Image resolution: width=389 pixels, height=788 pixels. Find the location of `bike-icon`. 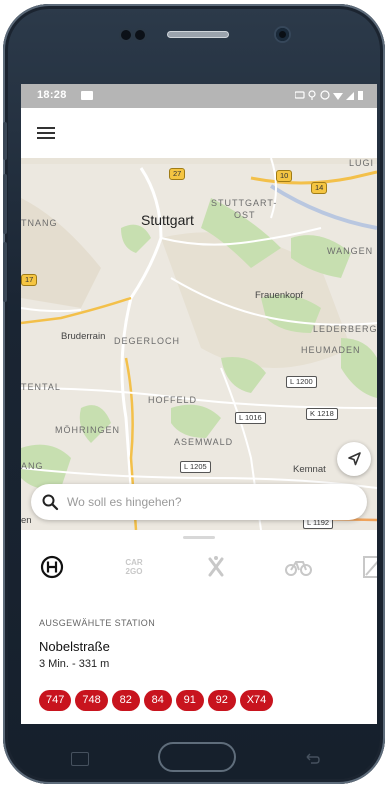

bike-icon is located at coordinates (298, 568).